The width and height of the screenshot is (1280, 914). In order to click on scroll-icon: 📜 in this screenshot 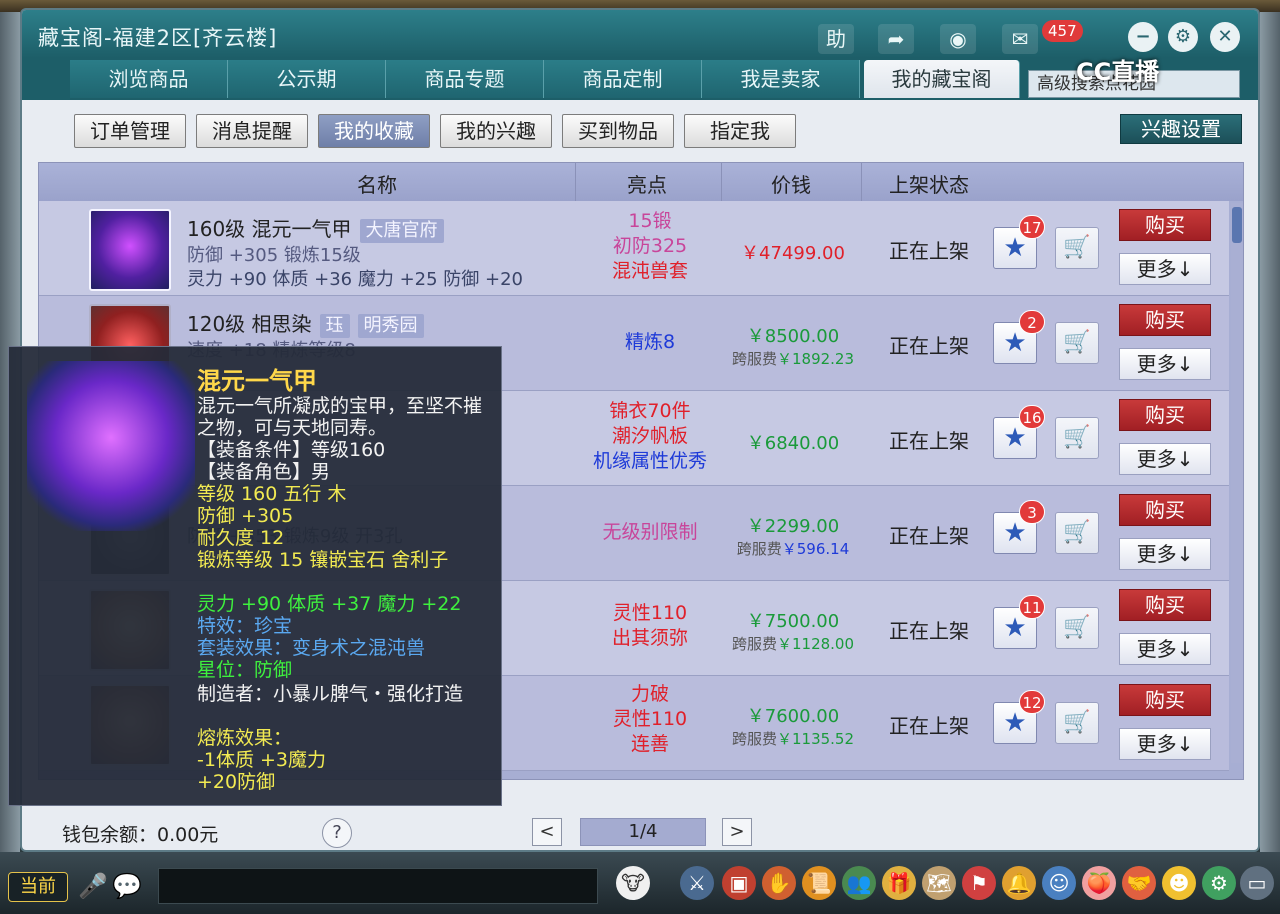, I will do `click(819, 883)`.